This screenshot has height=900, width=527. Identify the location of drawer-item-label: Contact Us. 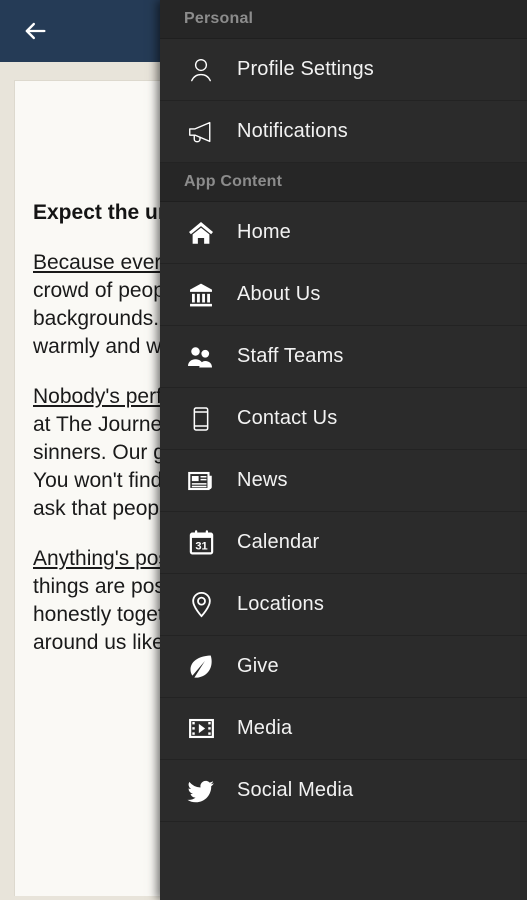
(287, 418).